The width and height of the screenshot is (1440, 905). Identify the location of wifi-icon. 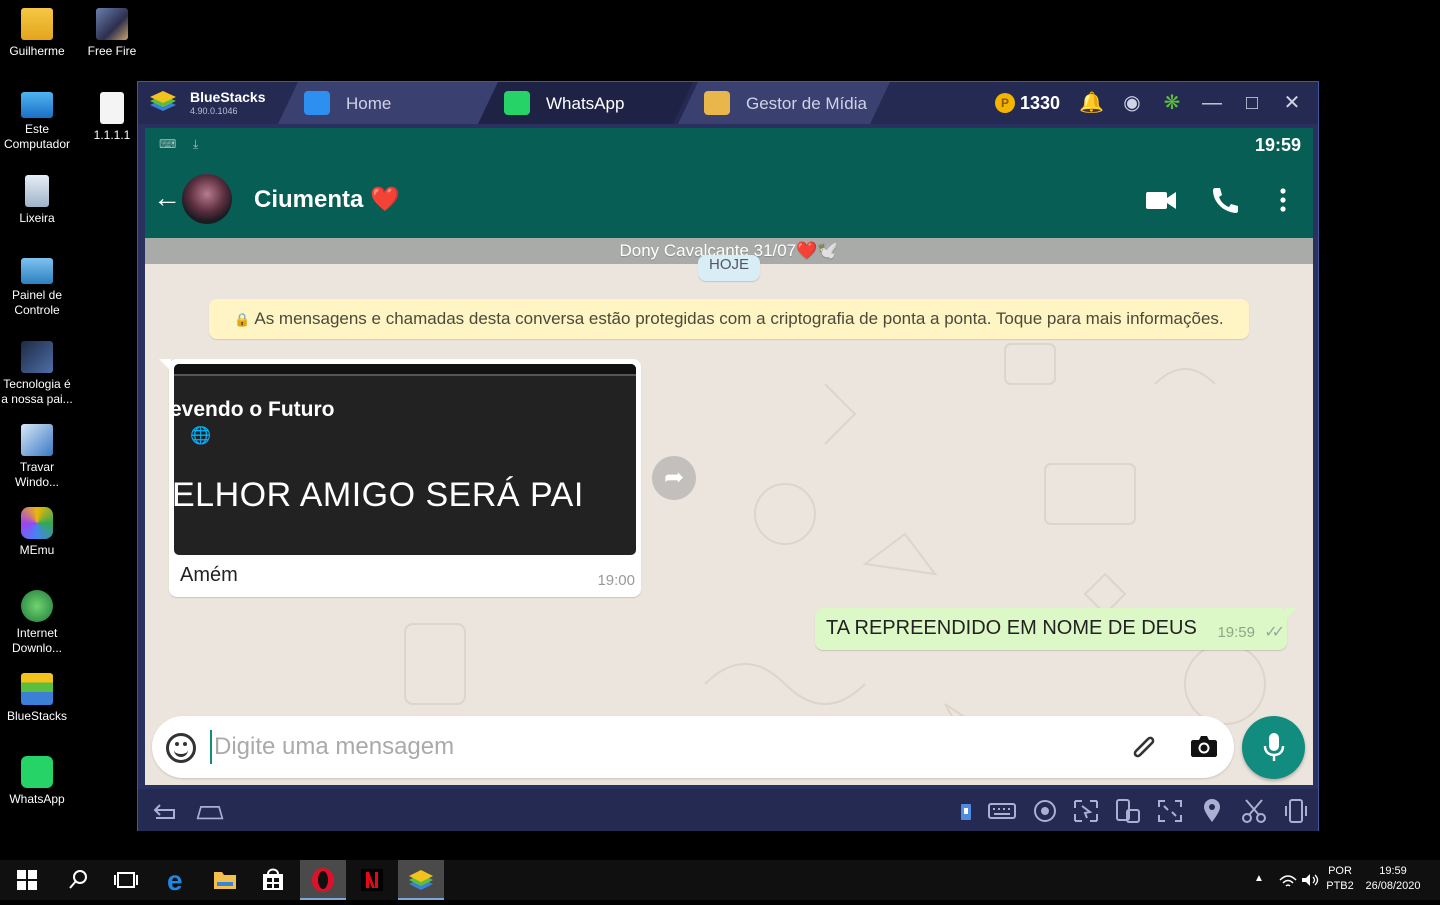
(1288, 880).